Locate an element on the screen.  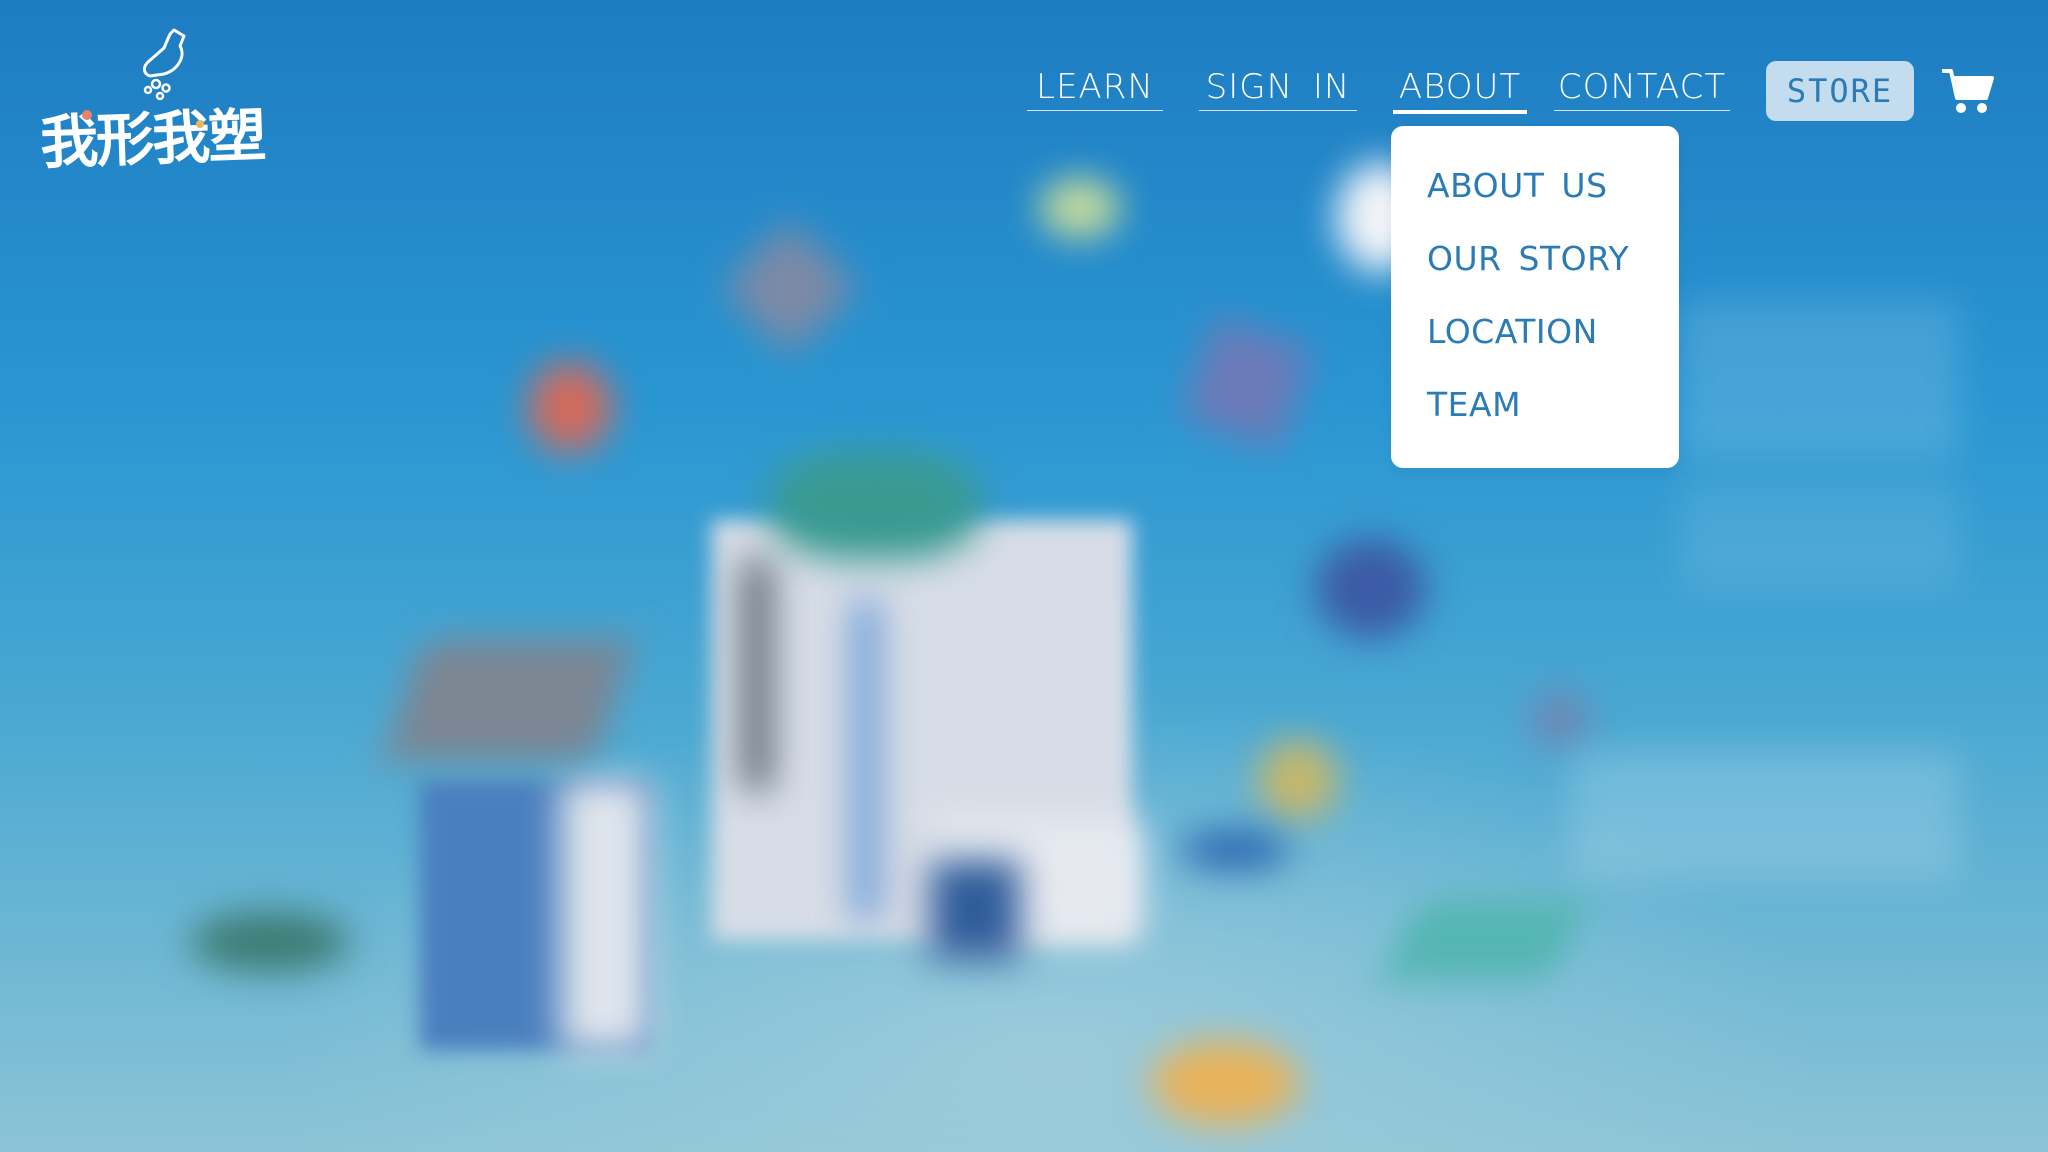
about-dropdown-menu: ABOUT US OUR STORY LOCATION TEAM is located at coordinates (1535, 297).